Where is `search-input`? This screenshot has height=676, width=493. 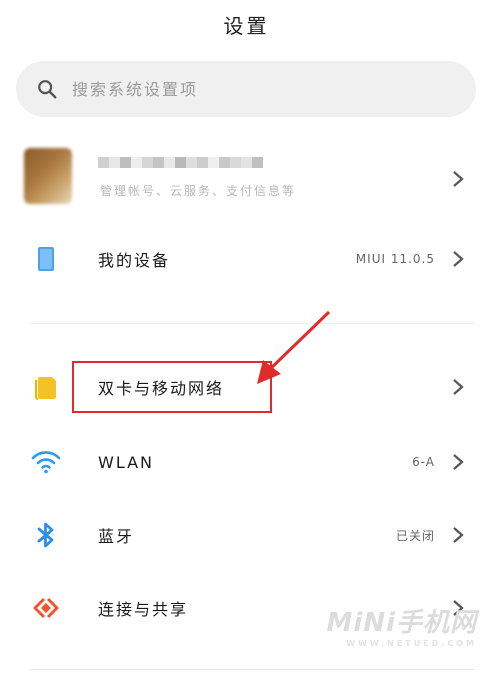
search-input is located at coordinates (252, 89).